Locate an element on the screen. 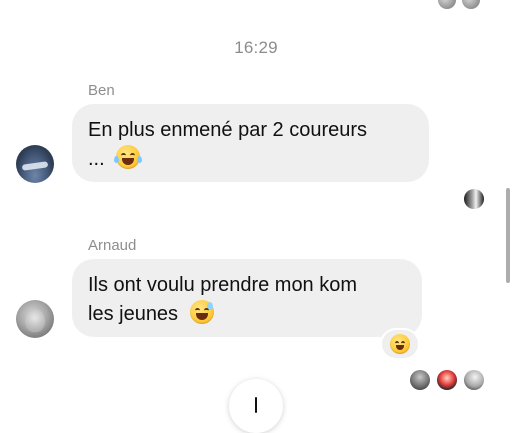 This screenshot has width=512, height=433. message-reaction is located at coordinates (400, 344).